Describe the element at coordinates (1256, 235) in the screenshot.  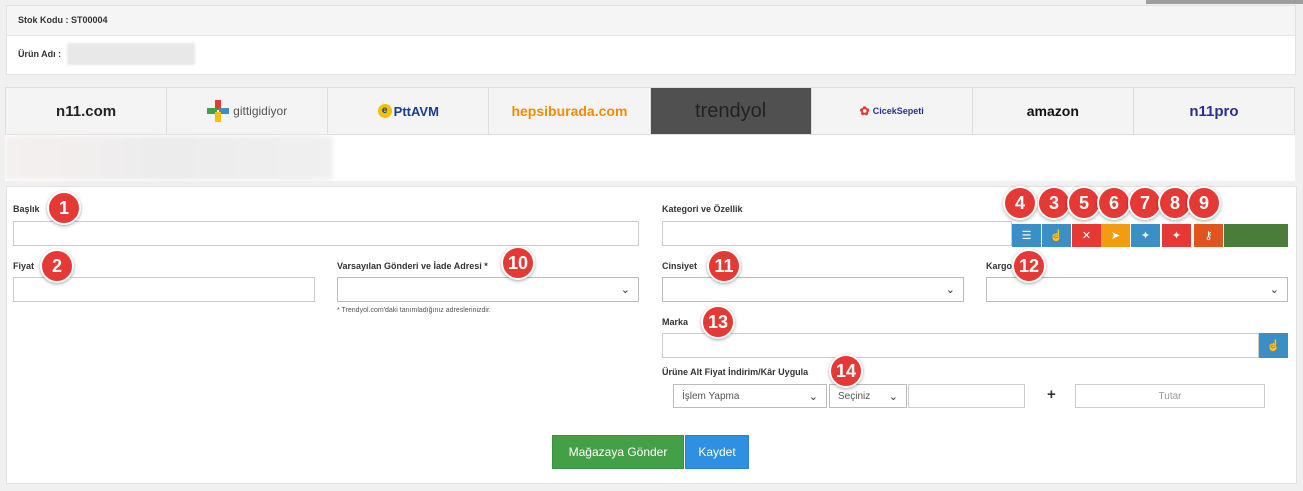
I see `green-action-button` at that location.